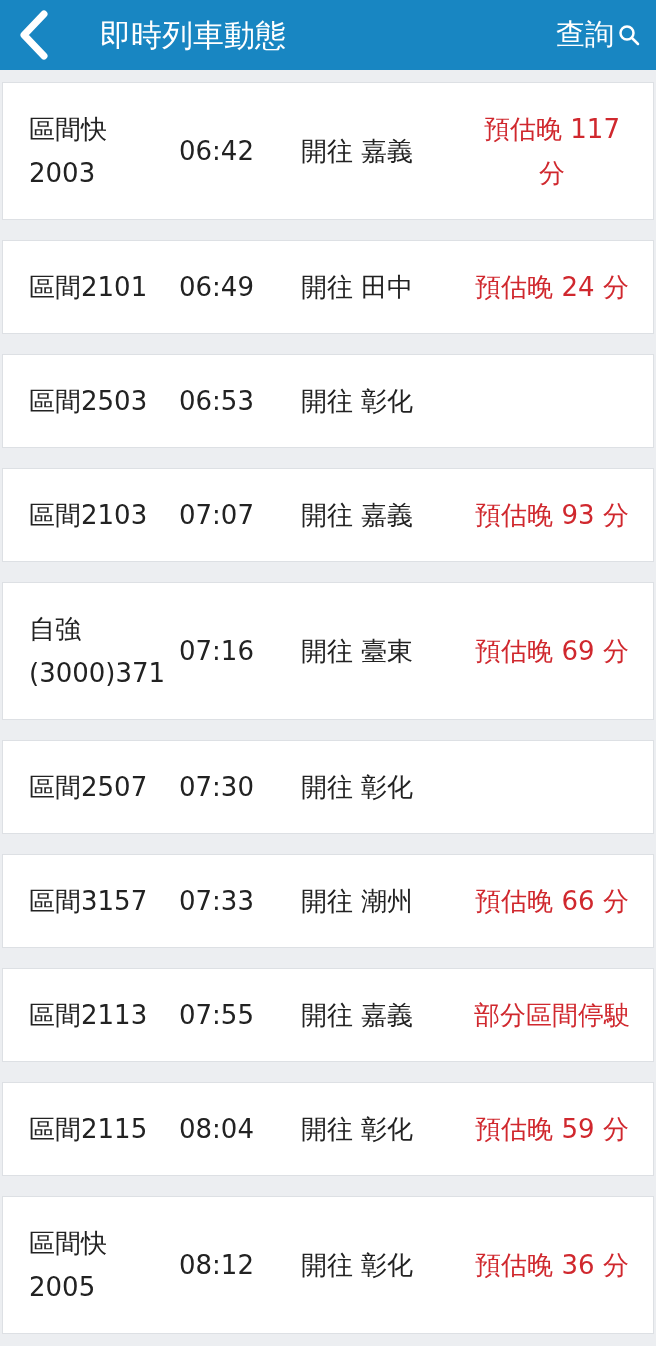  Describe the element at coordinates (217, 651) in the screenshot. I see `departure-time: 07:16` at that location.